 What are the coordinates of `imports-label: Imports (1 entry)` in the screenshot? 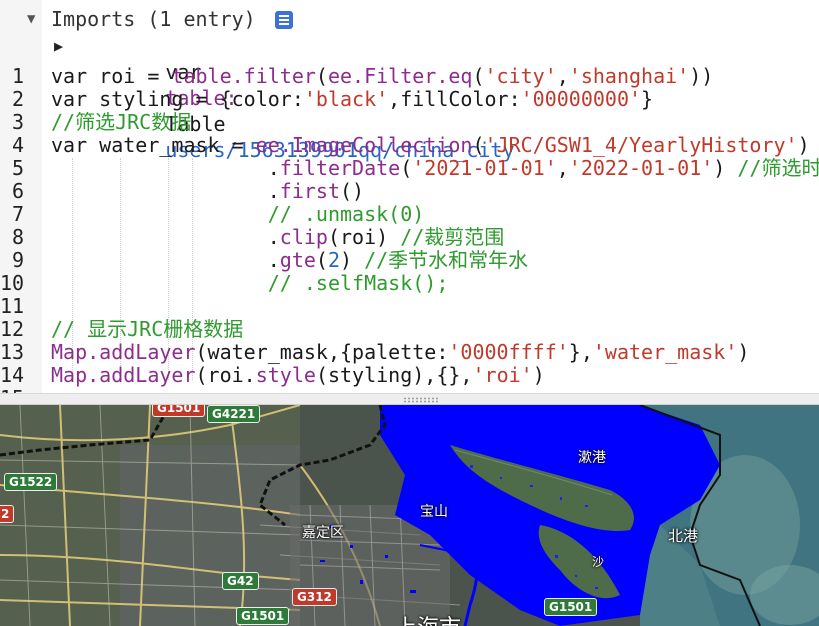 It's located at (153, 19).